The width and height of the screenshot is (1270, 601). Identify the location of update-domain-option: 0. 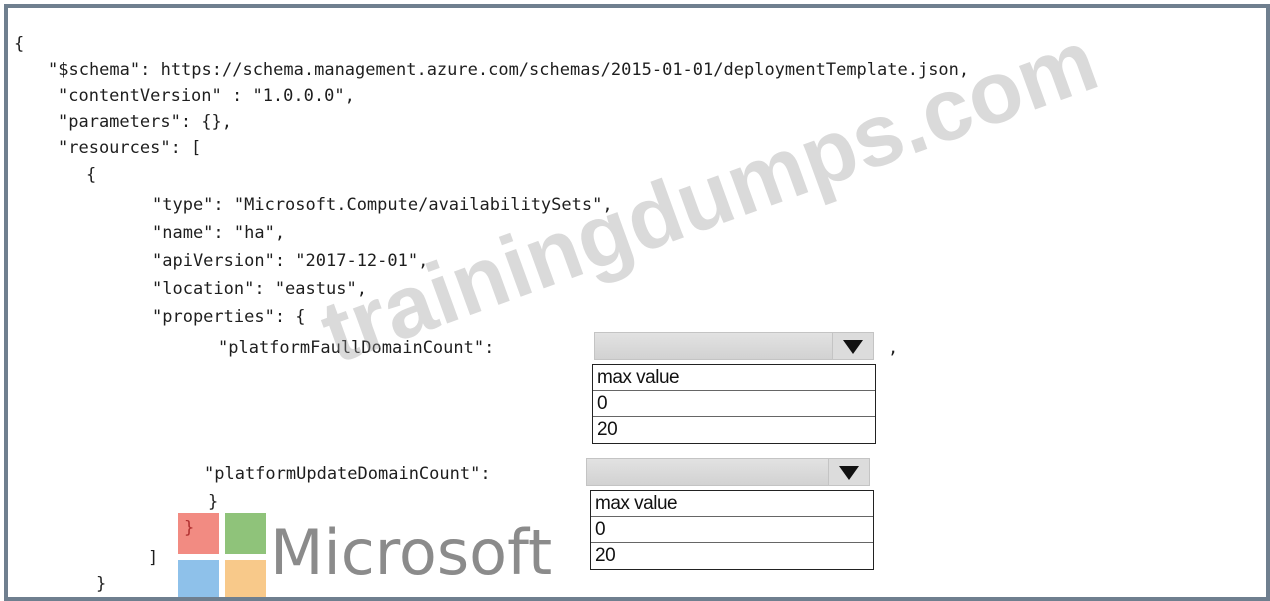
(732, 530).